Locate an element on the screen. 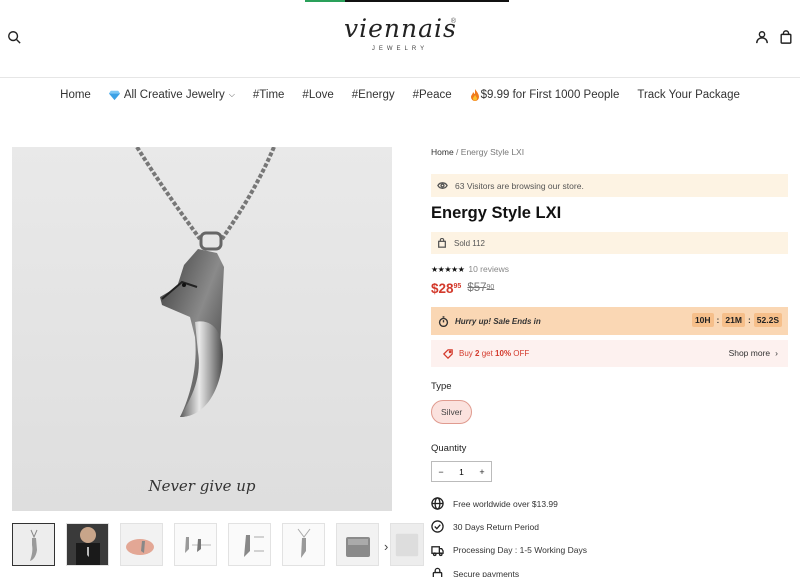  quantity-stepper: − + is located at coordinates (461, 471).